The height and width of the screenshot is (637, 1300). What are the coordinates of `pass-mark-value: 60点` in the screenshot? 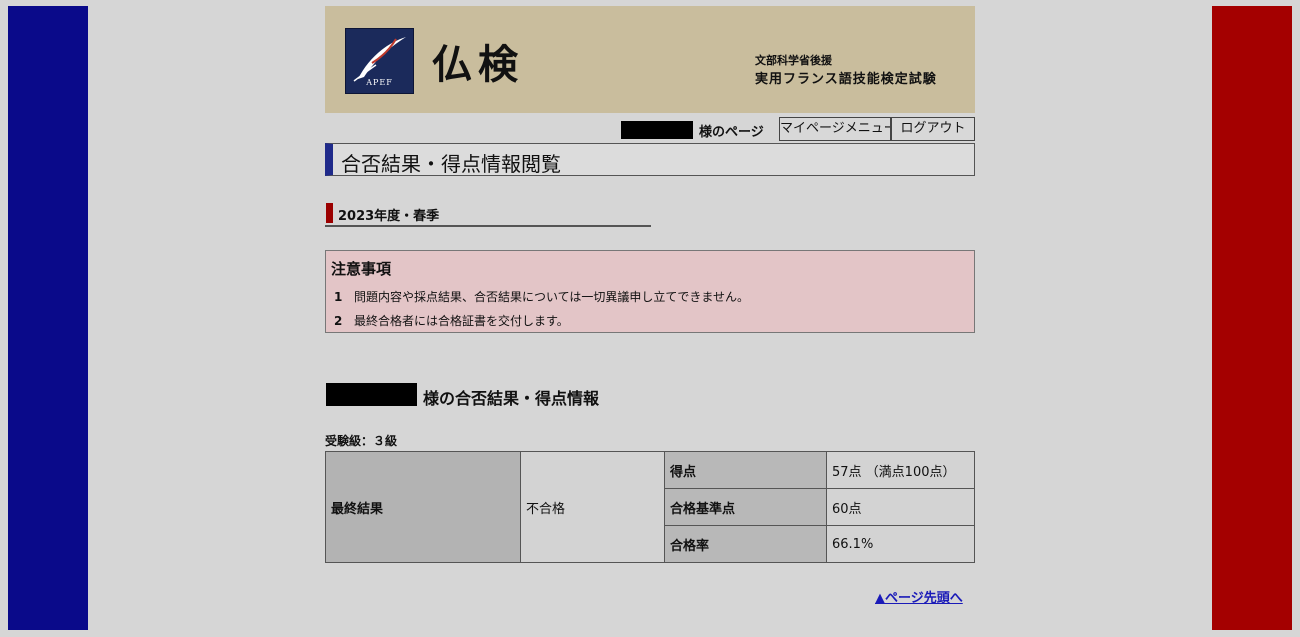 It's located at (900, 507).